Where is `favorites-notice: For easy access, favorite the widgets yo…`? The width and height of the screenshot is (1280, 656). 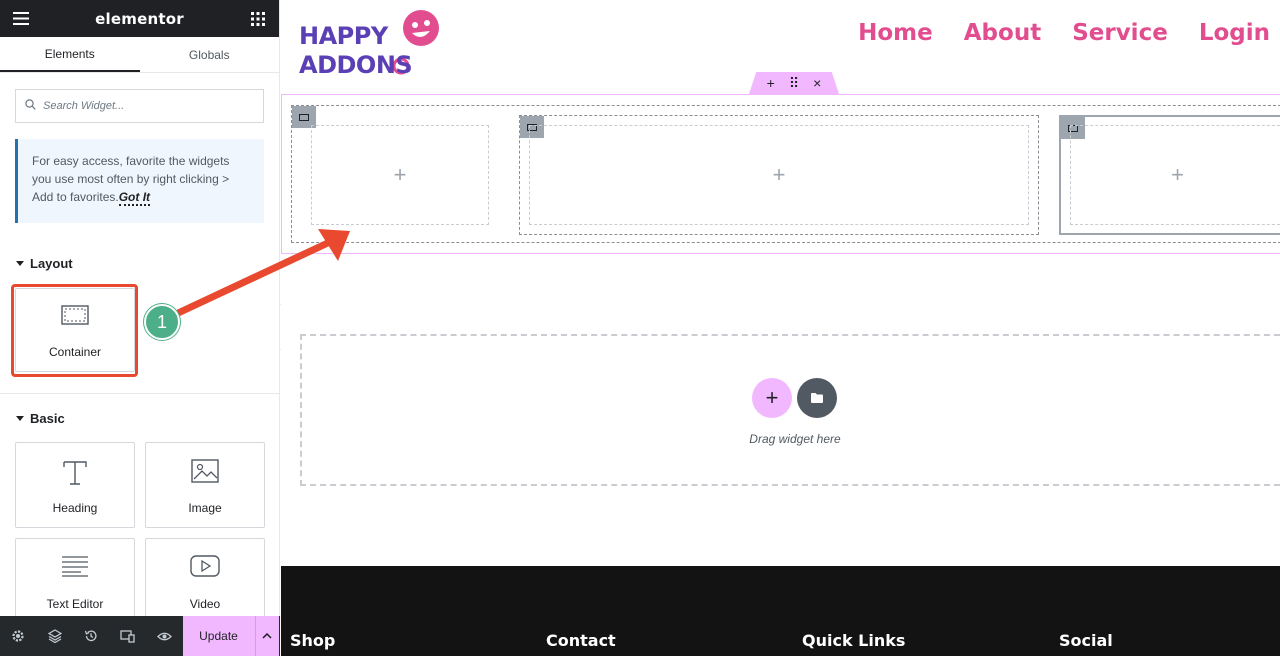 favorites-notice: For easy access, favorite the widgets yo… is located at coordinates (139, 181).